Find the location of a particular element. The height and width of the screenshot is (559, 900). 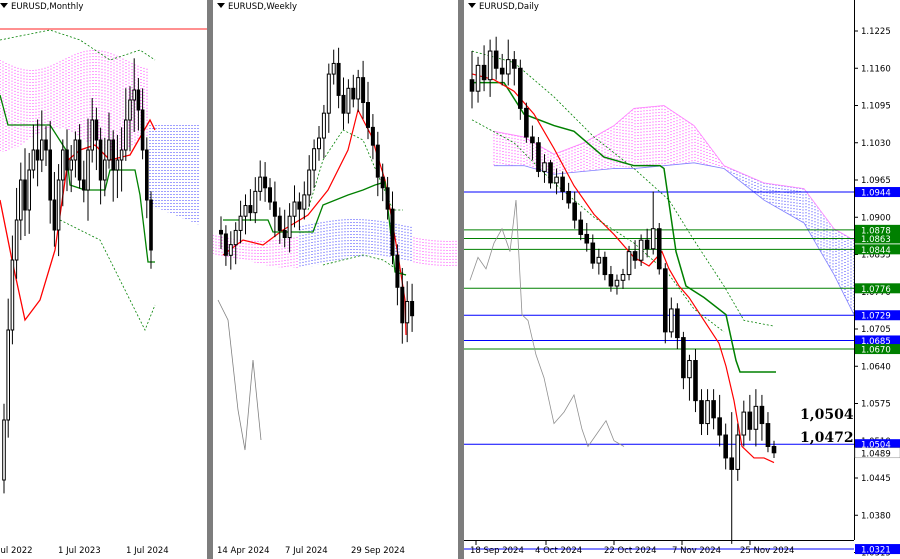

monthly-cloud-bearish is located at coordinates (174, 175).